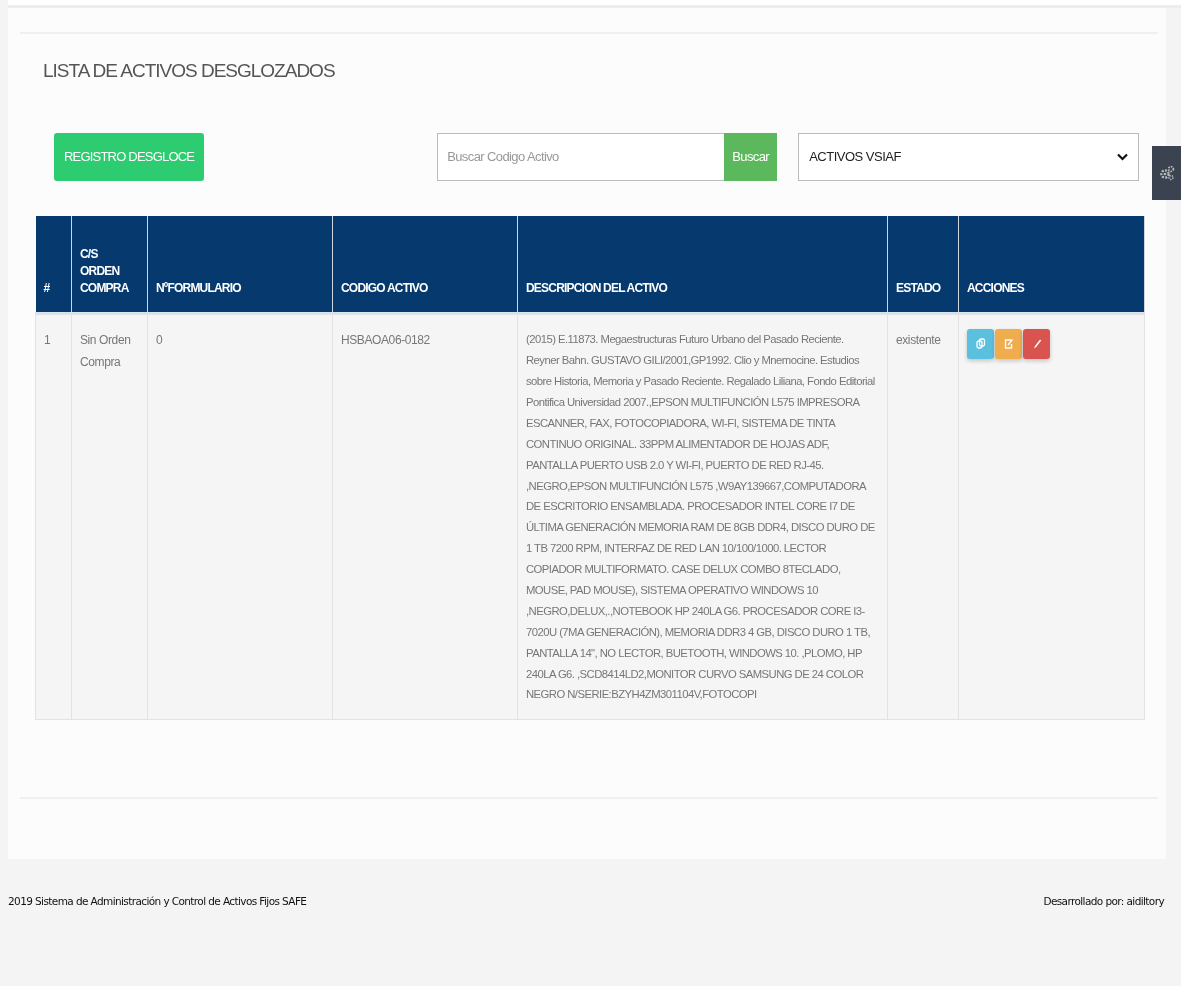 The width and height of the screenshot is (1181, 986). Describe the element at coordinates (159, 340) in the screenshot. I see `table-cell: 0` at that location.